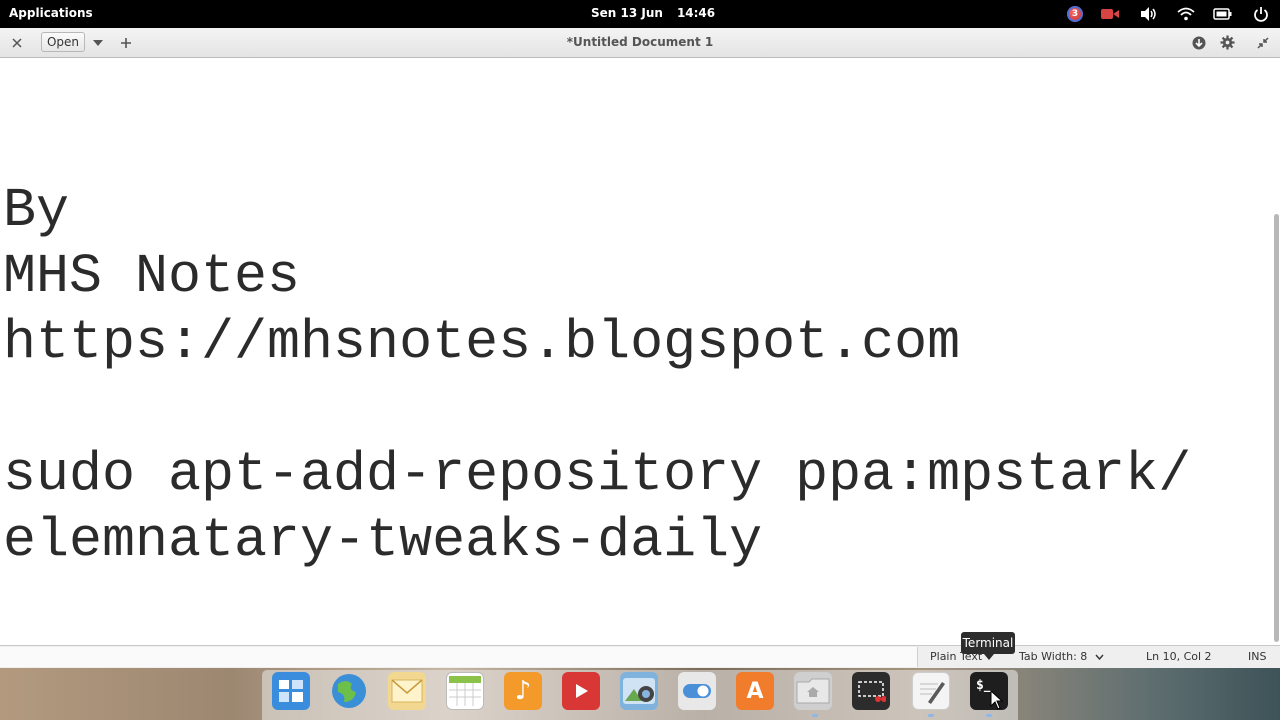 The image size is (1280, 720). What do you see at coordinates (1261, 14) in the screenshot?
I see `power-icon` at bounding box center [1261, 14].